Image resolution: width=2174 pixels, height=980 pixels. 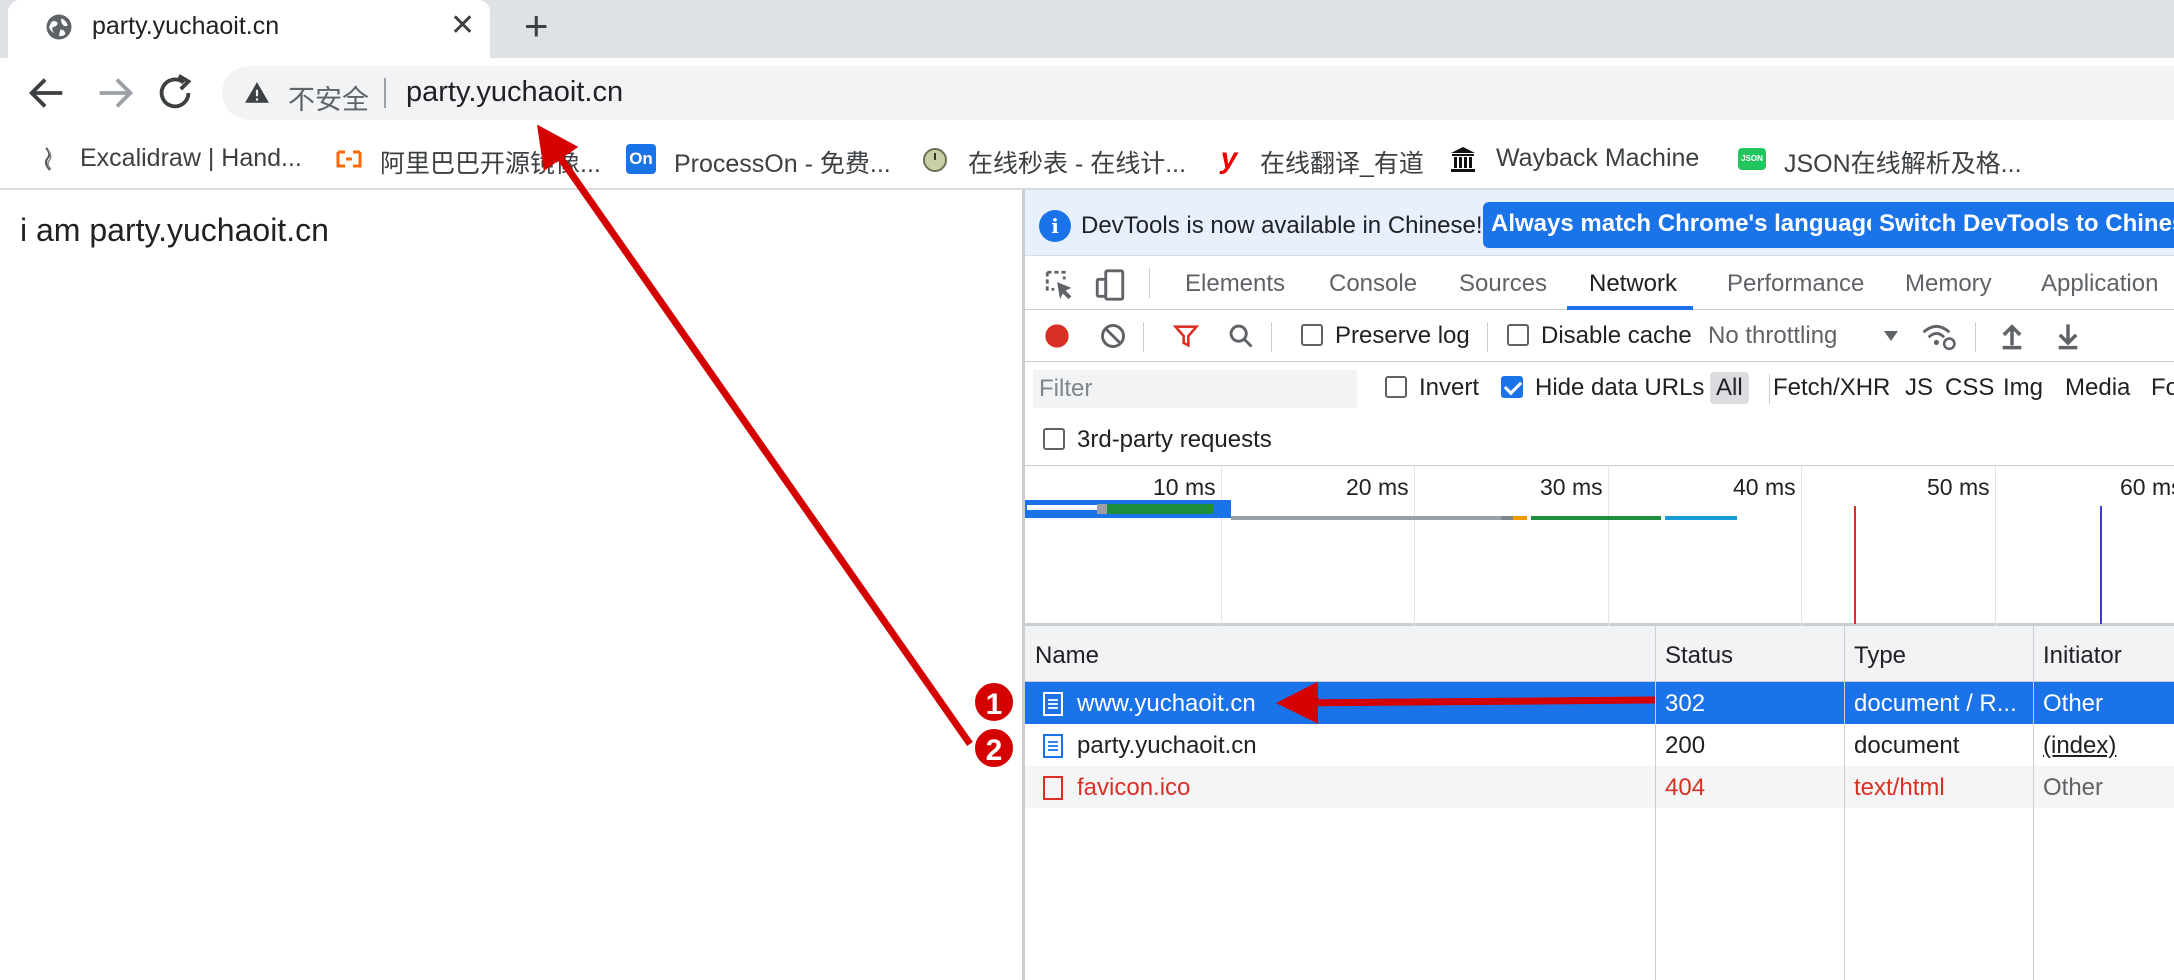 What do you see at coordinates (1195, 389) in the screenshot?
I see `filter-input` at bounding box center [1195, 389].